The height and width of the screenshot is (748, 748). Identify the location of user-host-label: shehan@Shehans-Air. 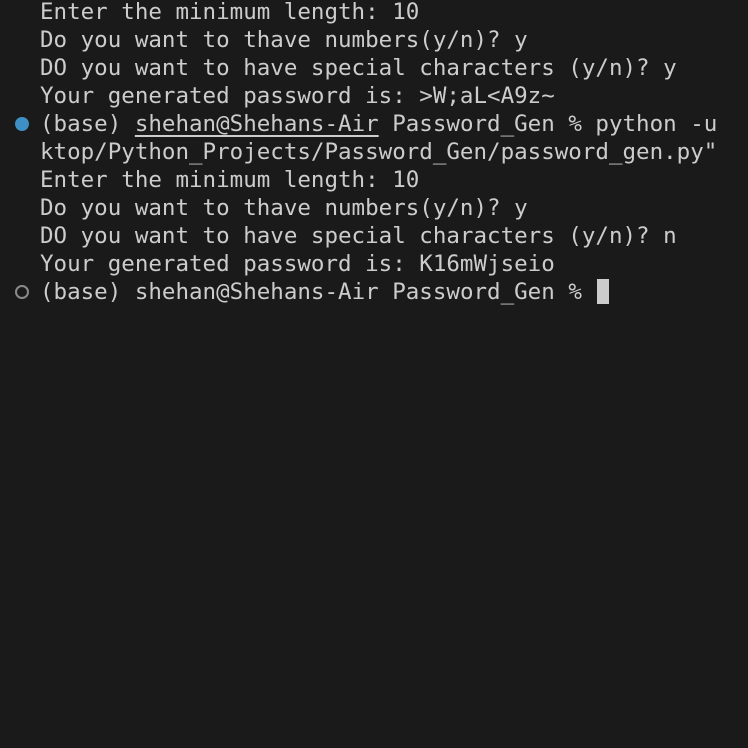
(256, 292).